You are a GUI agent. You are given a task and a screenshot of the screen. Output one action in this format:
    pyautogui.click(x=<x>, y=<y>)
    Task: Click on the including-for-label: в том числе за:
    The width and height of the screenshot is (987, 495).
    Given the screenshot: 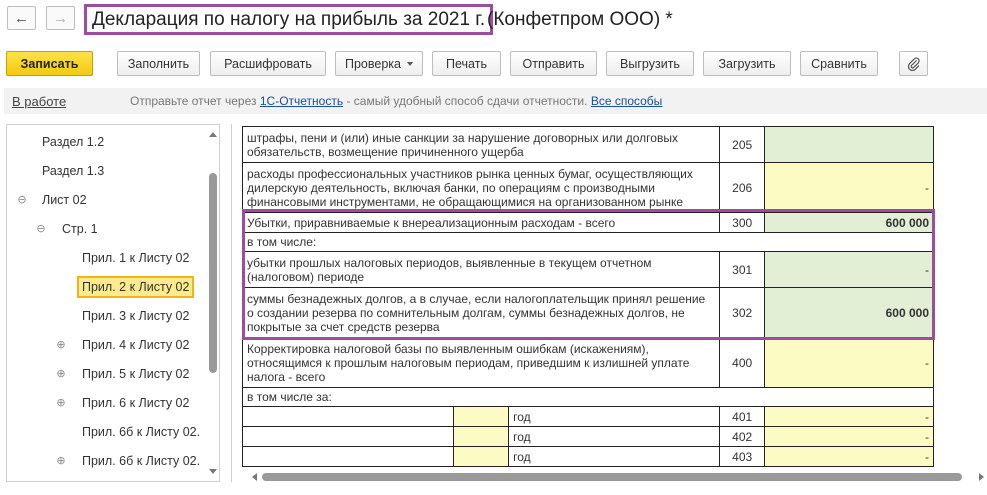 What is the action you would take?
    pyautogui.click(x=588, y=397)
    